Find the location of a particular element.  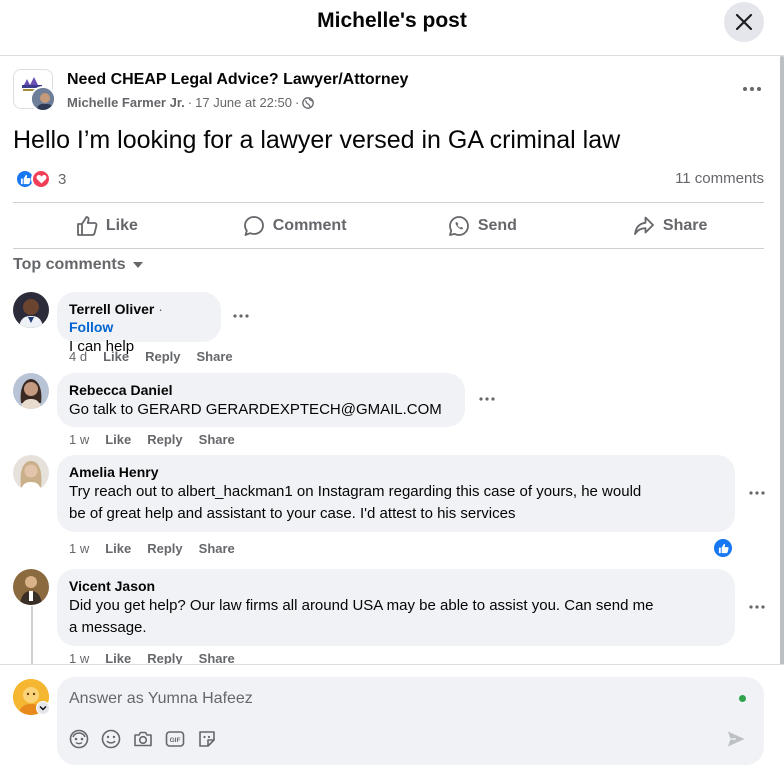

author-avatar is located at coordinates (43, 99).